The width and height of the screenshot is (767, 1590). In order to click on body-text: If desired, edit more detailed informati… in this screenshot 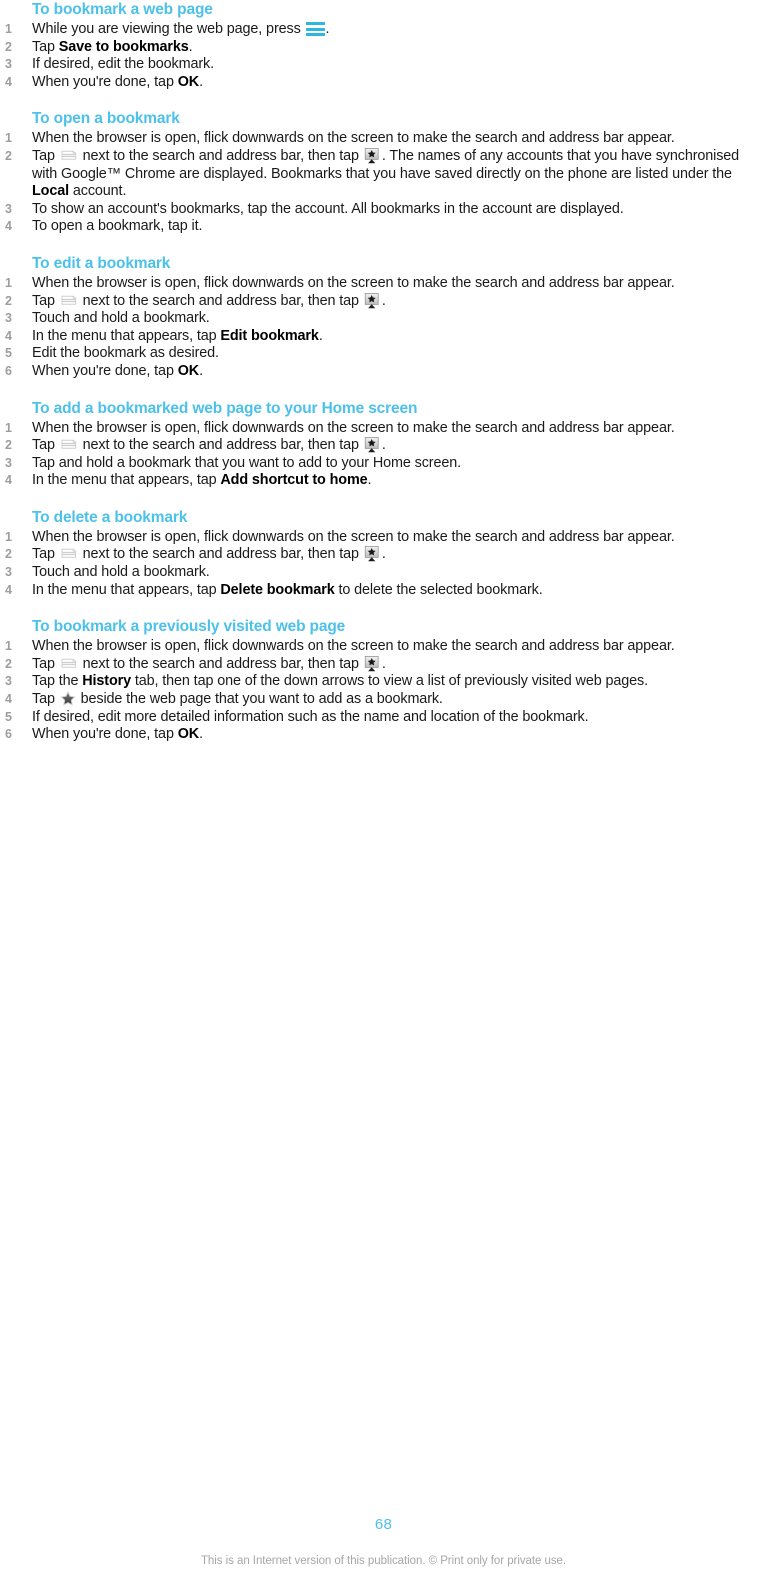, I will do `click(310, 716)`.